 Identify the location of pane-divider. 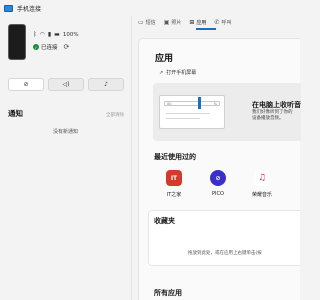
(131, 158).